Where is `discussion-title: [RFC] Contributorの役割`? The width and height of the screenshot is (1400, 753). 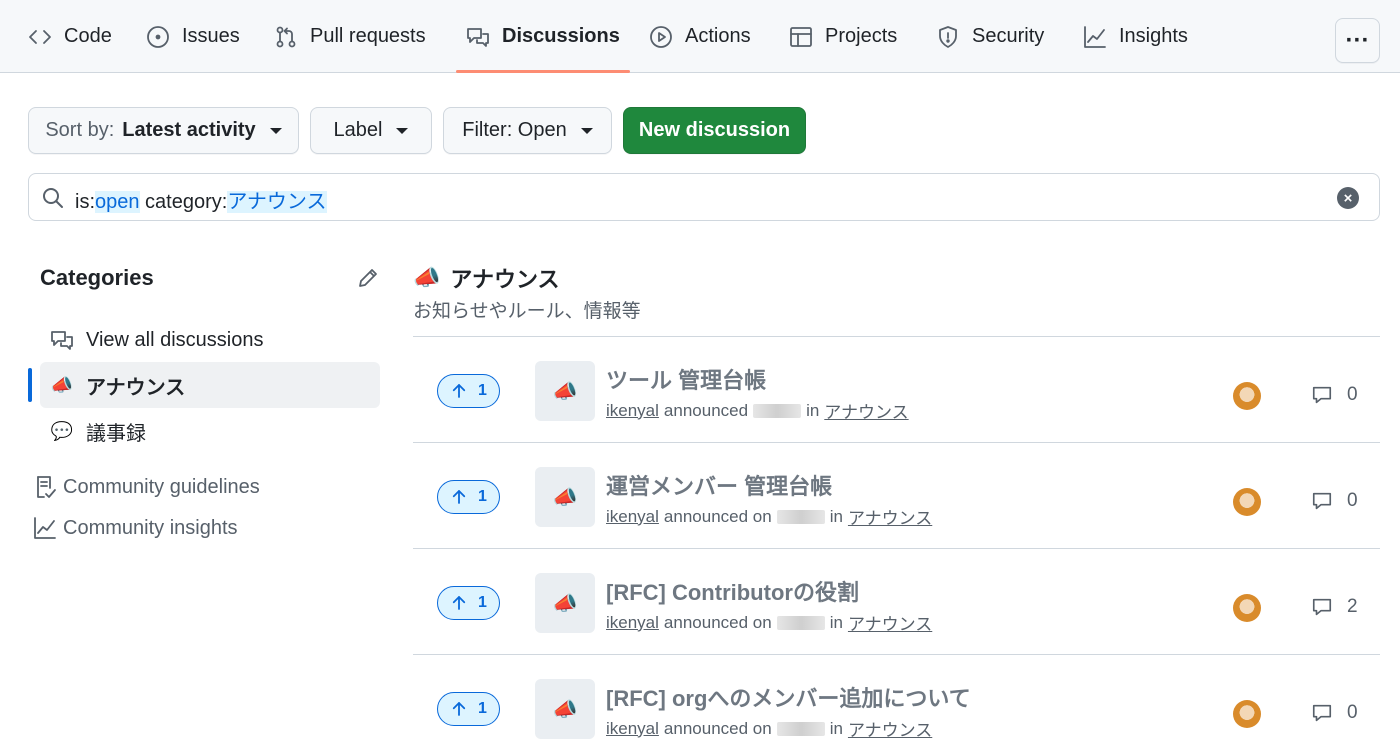 discussion-title: [RFC] Contributorの役割 is located at coordinates (732, 591).